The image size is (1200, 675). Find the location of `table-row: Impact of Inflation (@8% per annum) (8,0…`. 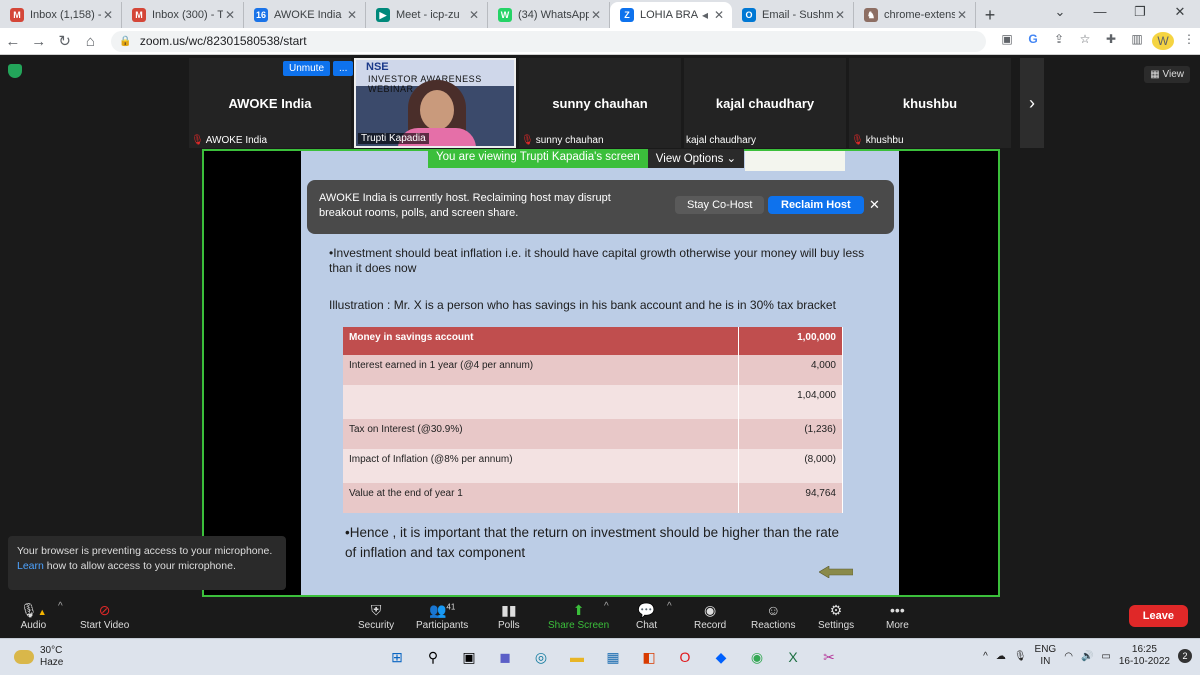

table-row: Impact of Inflation (@8% per annum) (8,0… is located at coordinates (593, 466).